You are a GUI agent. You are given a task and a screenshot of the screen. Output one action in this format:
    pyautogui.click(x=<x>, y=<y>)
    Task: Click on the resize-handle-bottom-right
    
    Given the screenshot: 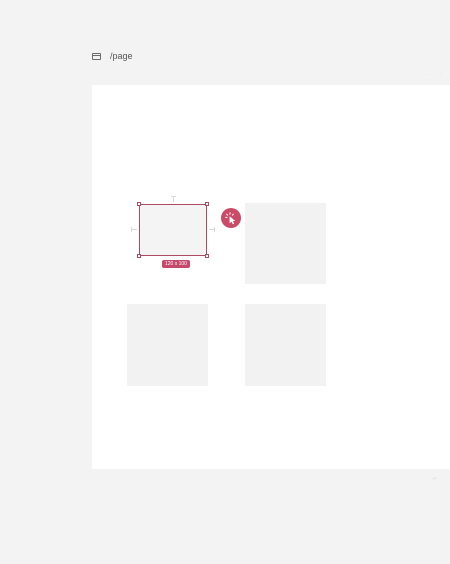 What is the action you would take?
    pyautogui.click(x=207, y=256)
    